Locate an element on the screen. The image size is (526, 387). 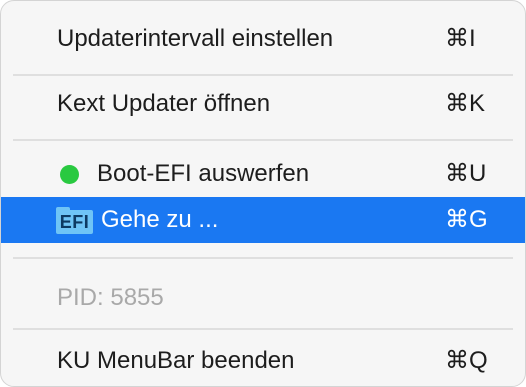
menu-item-label: Kext Updater öffnen is located at coordinates (164, 103).